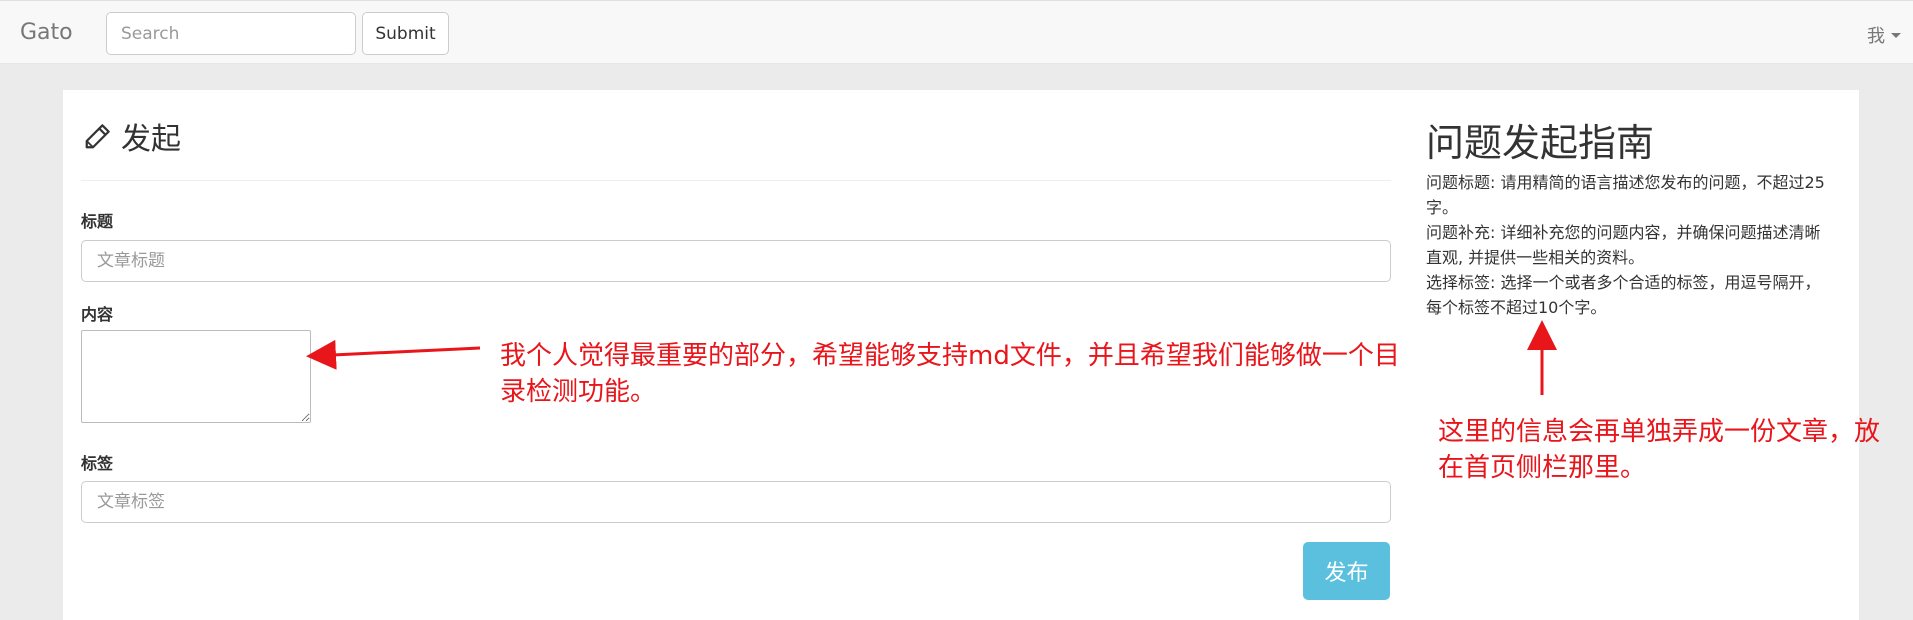 The height and width of the screenshot is (620, 1913). What do you see at coordinates (46, 32) in the screenshot?
I see `brand-logo: Gato` at bounding box center [46, 32].